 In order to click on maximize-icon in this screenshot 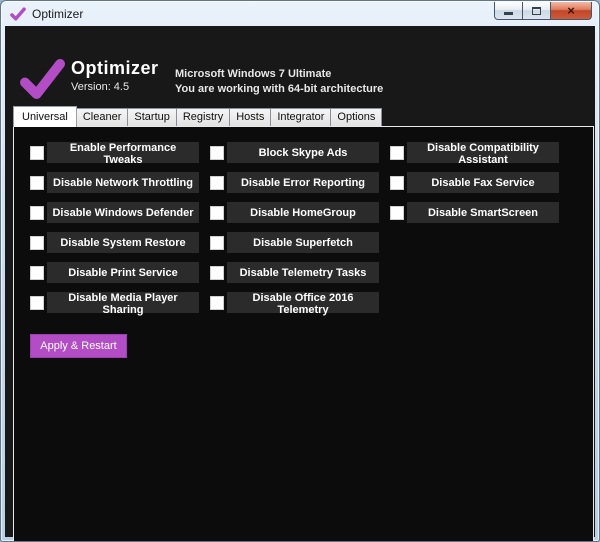, I will do `click(536, 10)`.